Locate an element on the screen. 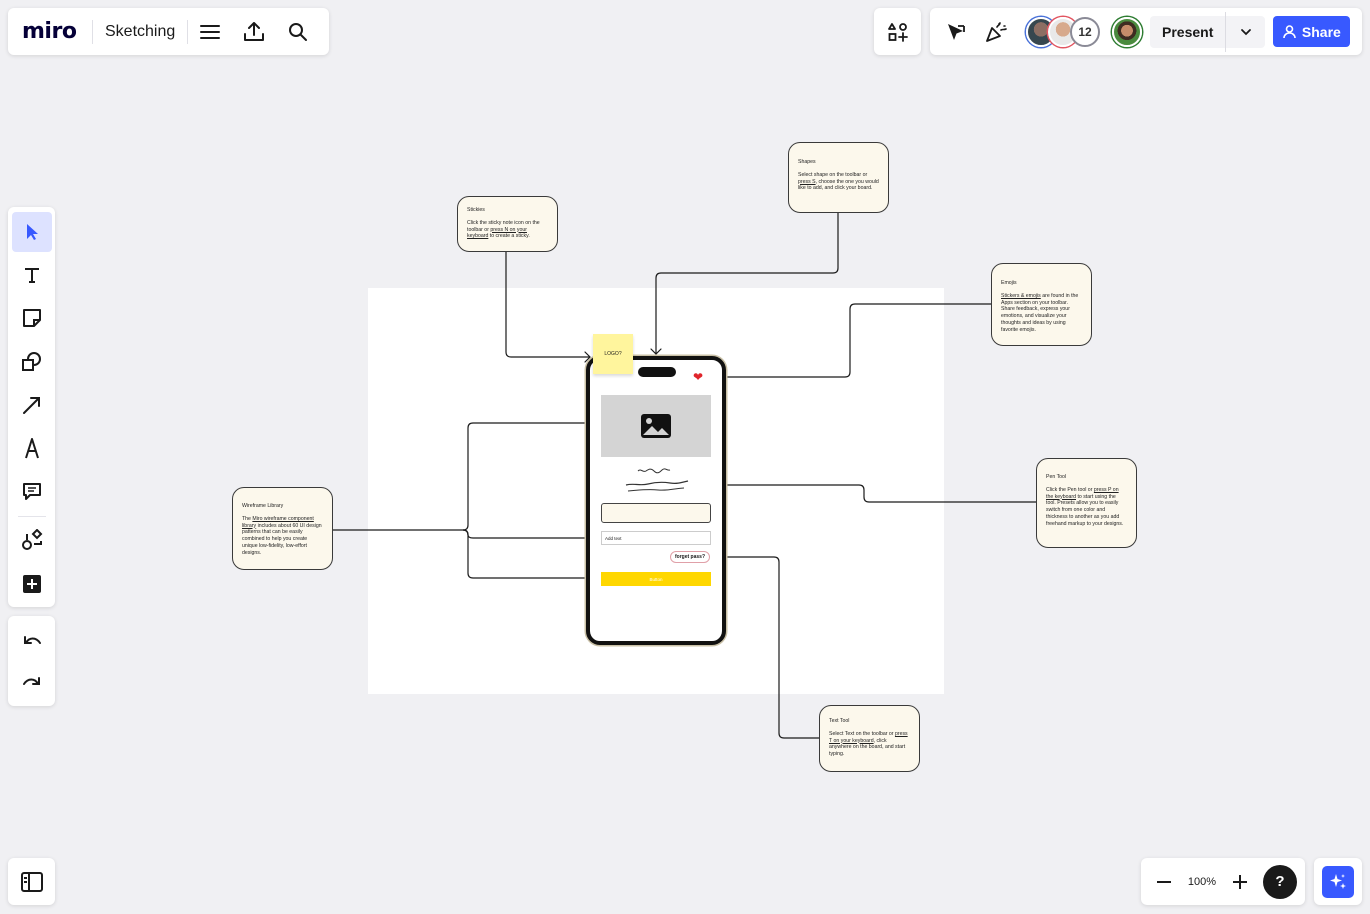 Image resolution: width=1370 pixels, height=914 pixels. zoom-in-button is located at coordinates (1240, 882).